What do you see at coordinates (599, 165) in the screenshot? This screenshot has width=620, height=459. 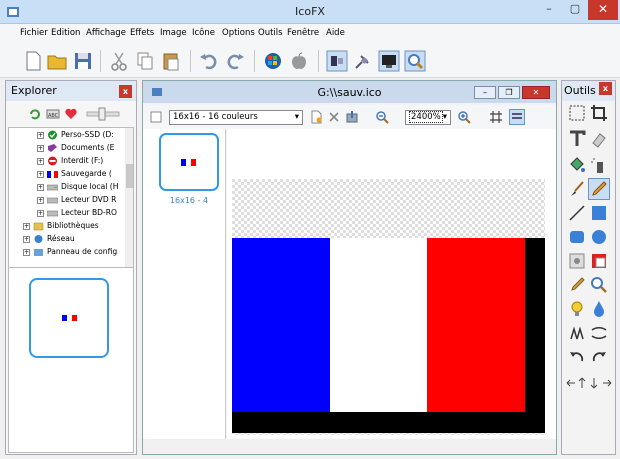 I see `spray-icon` at bounding box center [599, 165].